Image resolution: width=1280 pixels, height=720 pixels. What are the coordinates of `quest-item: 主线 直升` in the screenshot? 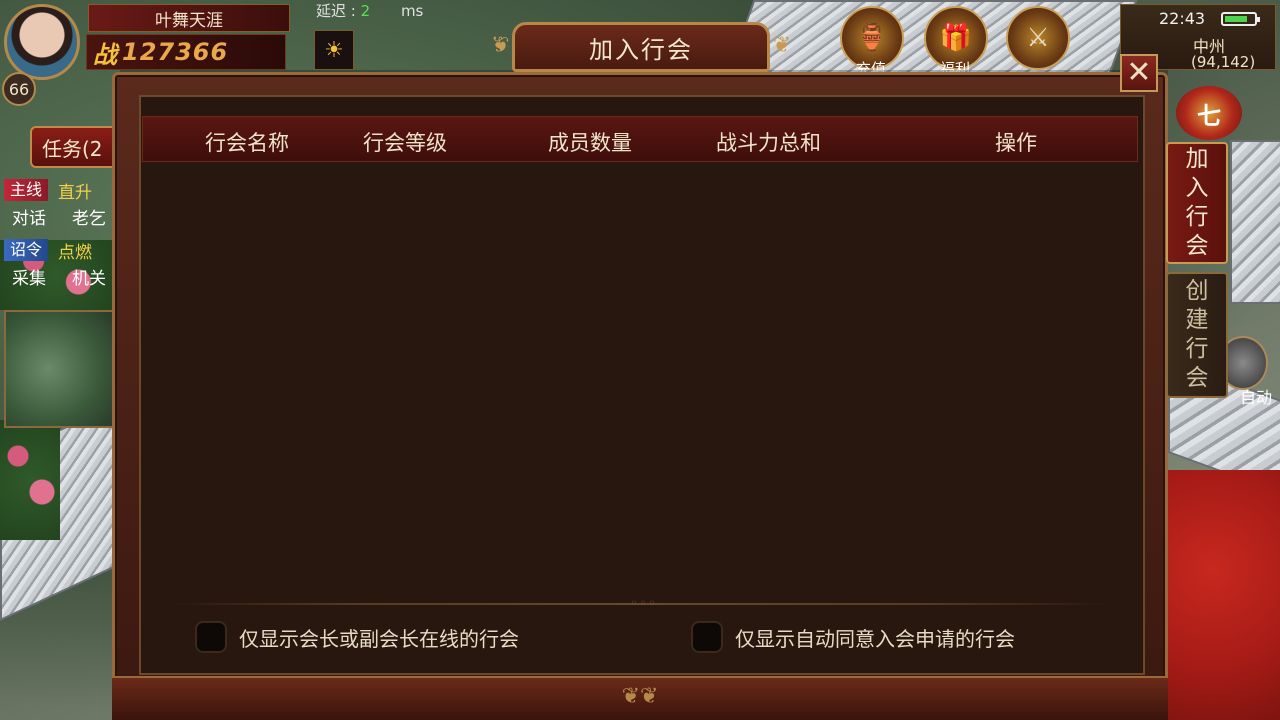 It's located at (59, 190).